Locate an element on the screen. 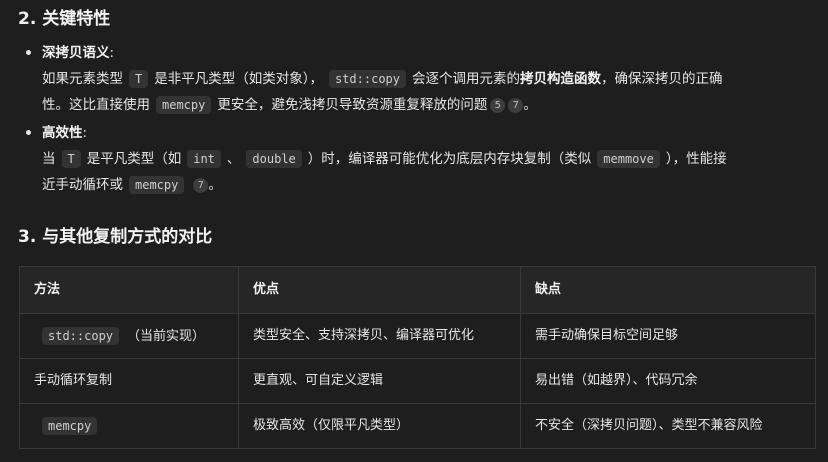  section-heading-key-features: 2. 关键特性 is located at coordinates (64, 19).